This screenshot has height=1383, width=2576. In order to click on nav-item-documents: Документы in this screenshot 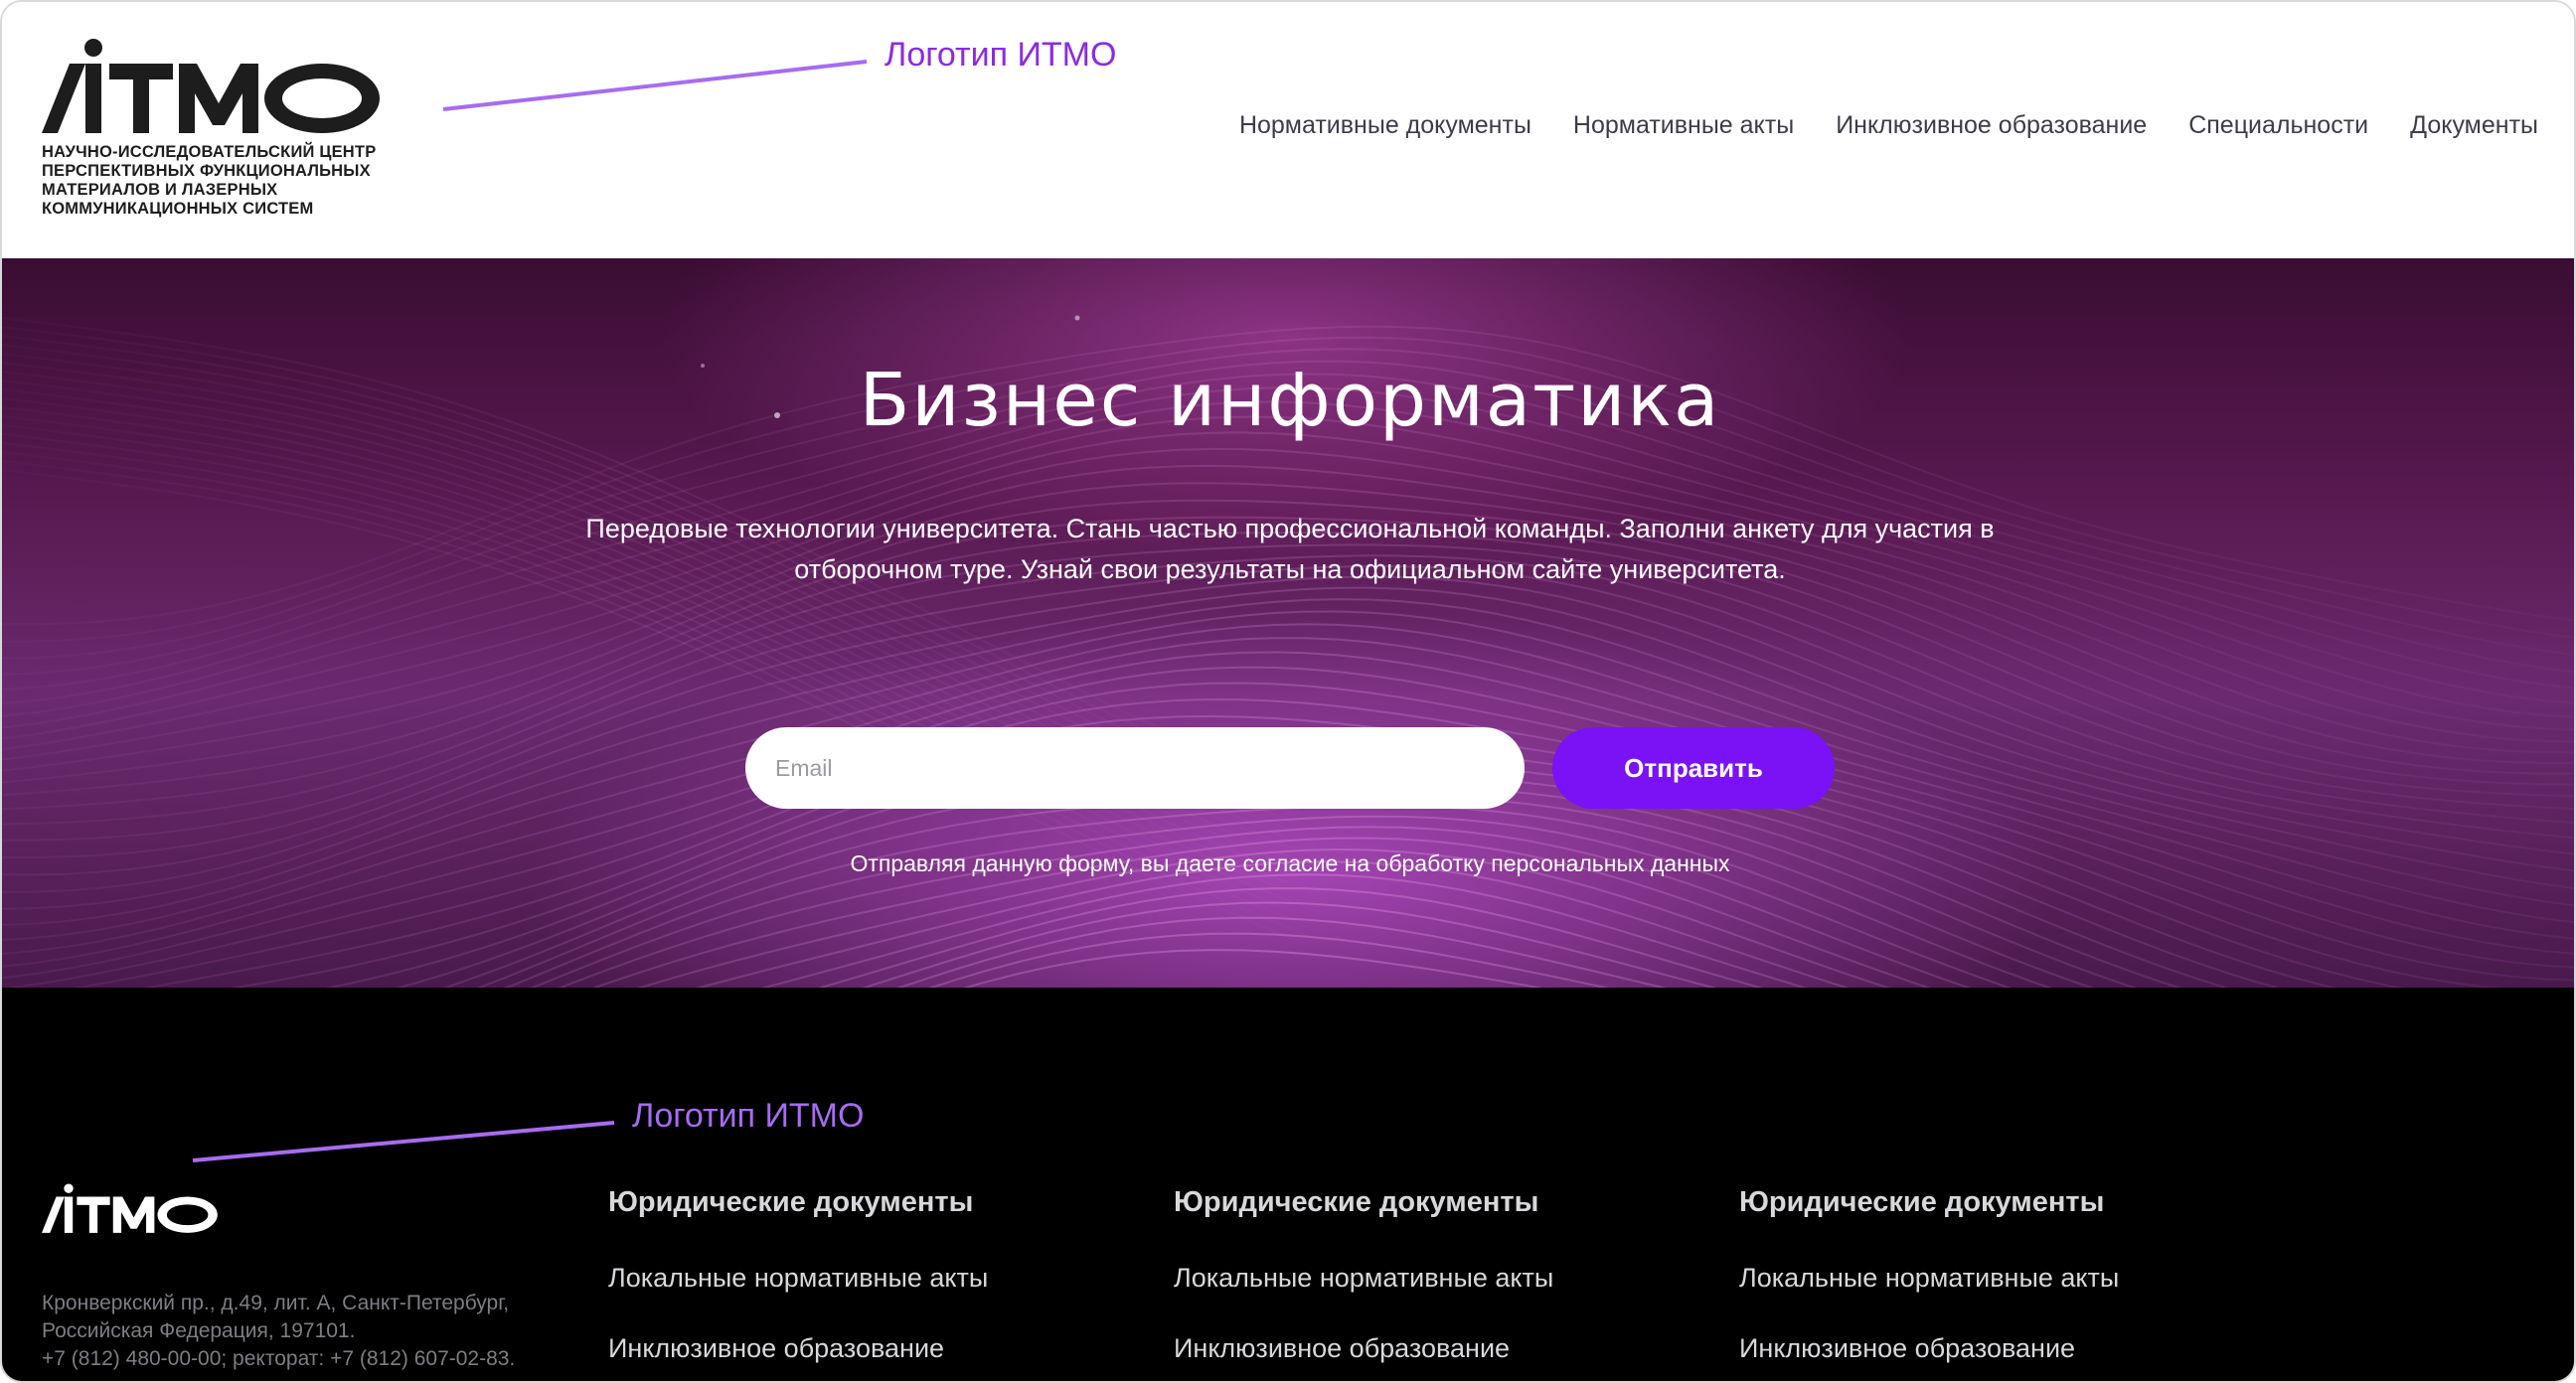, I will do `click(2474, 126)`.